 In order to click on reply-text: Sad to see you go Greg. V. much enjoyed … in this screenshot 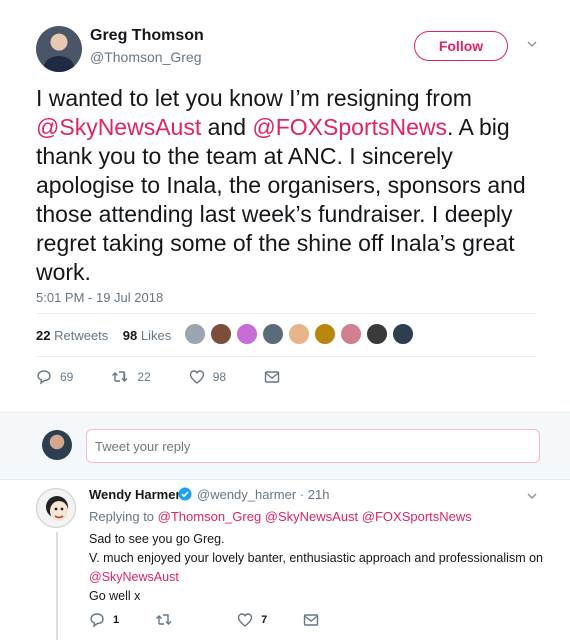, I will do `click(324, 568)`.